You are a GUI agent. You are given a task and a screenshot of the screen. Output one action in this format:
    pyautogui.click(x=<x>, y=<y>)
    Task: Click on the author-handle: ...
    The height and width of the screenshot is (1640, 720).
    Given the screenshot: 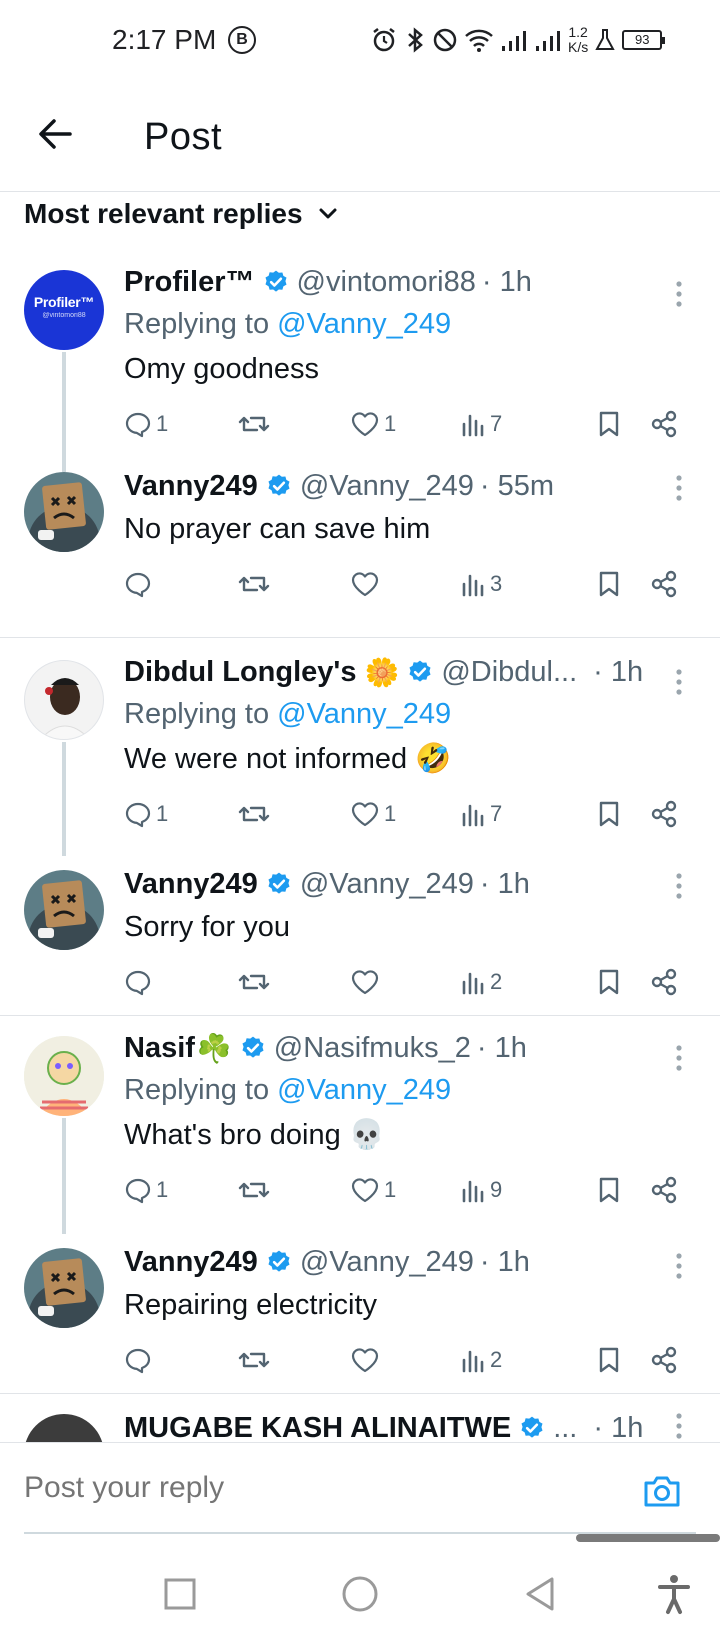 What is the action you would take?
    pyautogui.click(x=565, y=1427)
    